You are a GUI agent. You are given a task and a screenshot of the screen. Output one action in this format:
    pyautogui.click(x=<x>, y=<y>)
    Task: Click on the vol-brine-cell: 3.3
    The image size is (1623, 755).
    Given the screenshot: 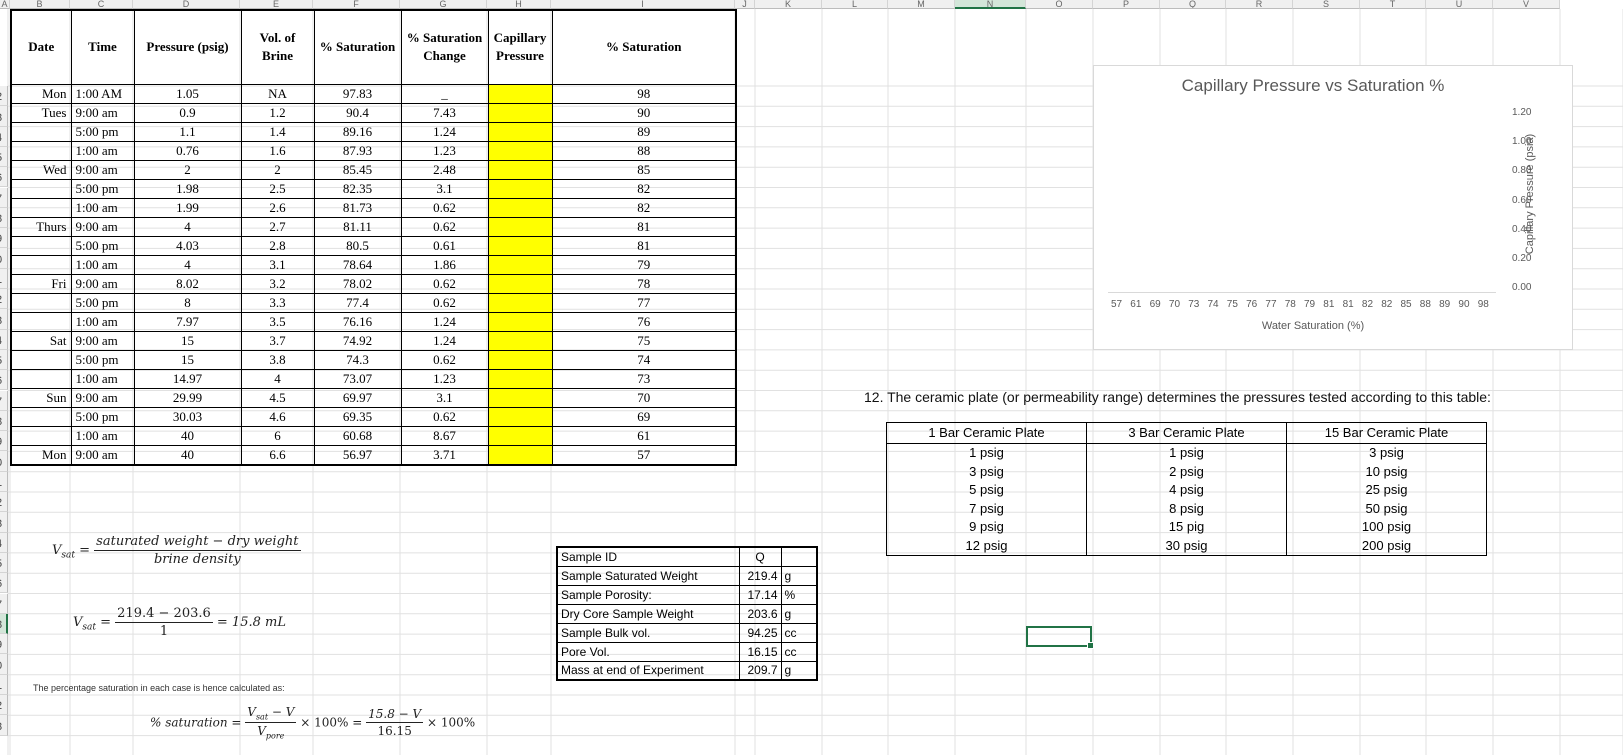 What is the action you would take?
    pyautogui.click(x=277, y=302)
    